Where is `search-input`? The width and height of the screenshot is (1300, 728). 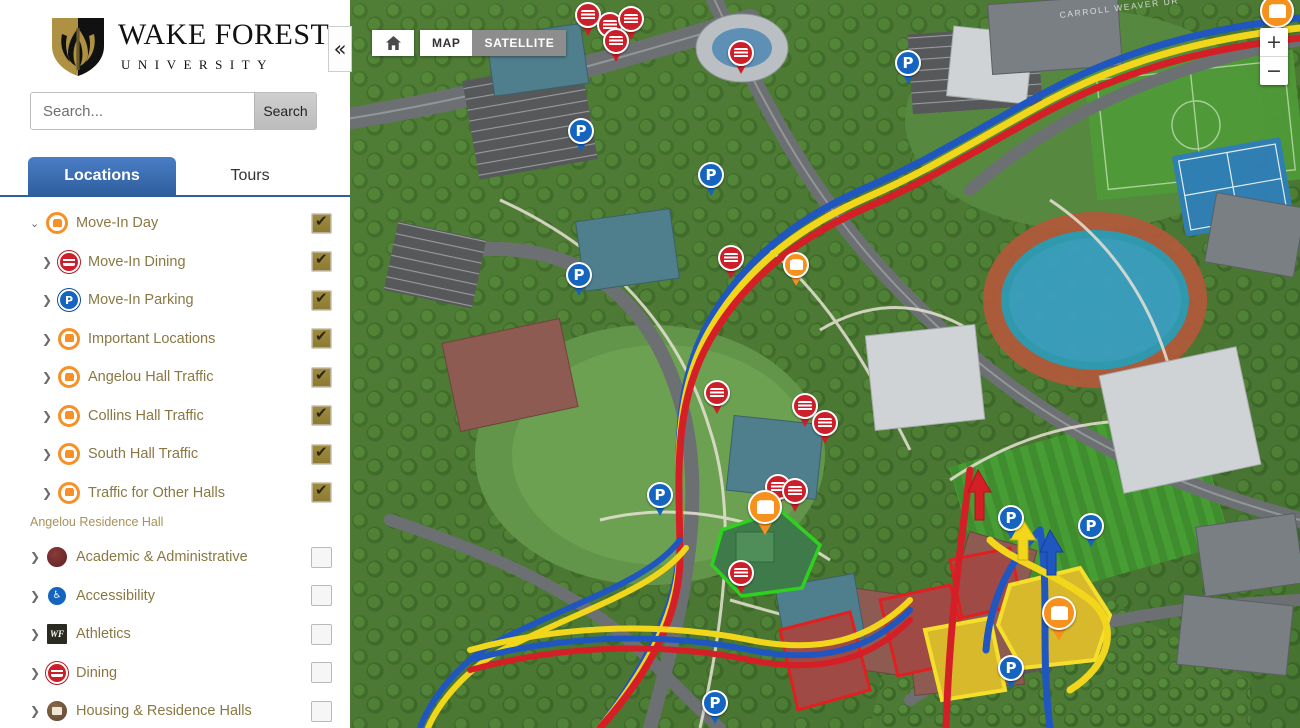
search-input is located at coordinates (142, 111).